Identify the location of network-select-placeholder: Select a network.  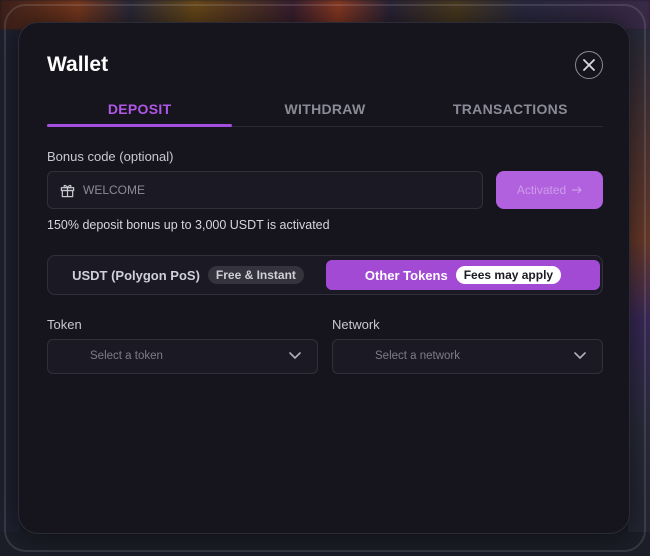
(418, 356).